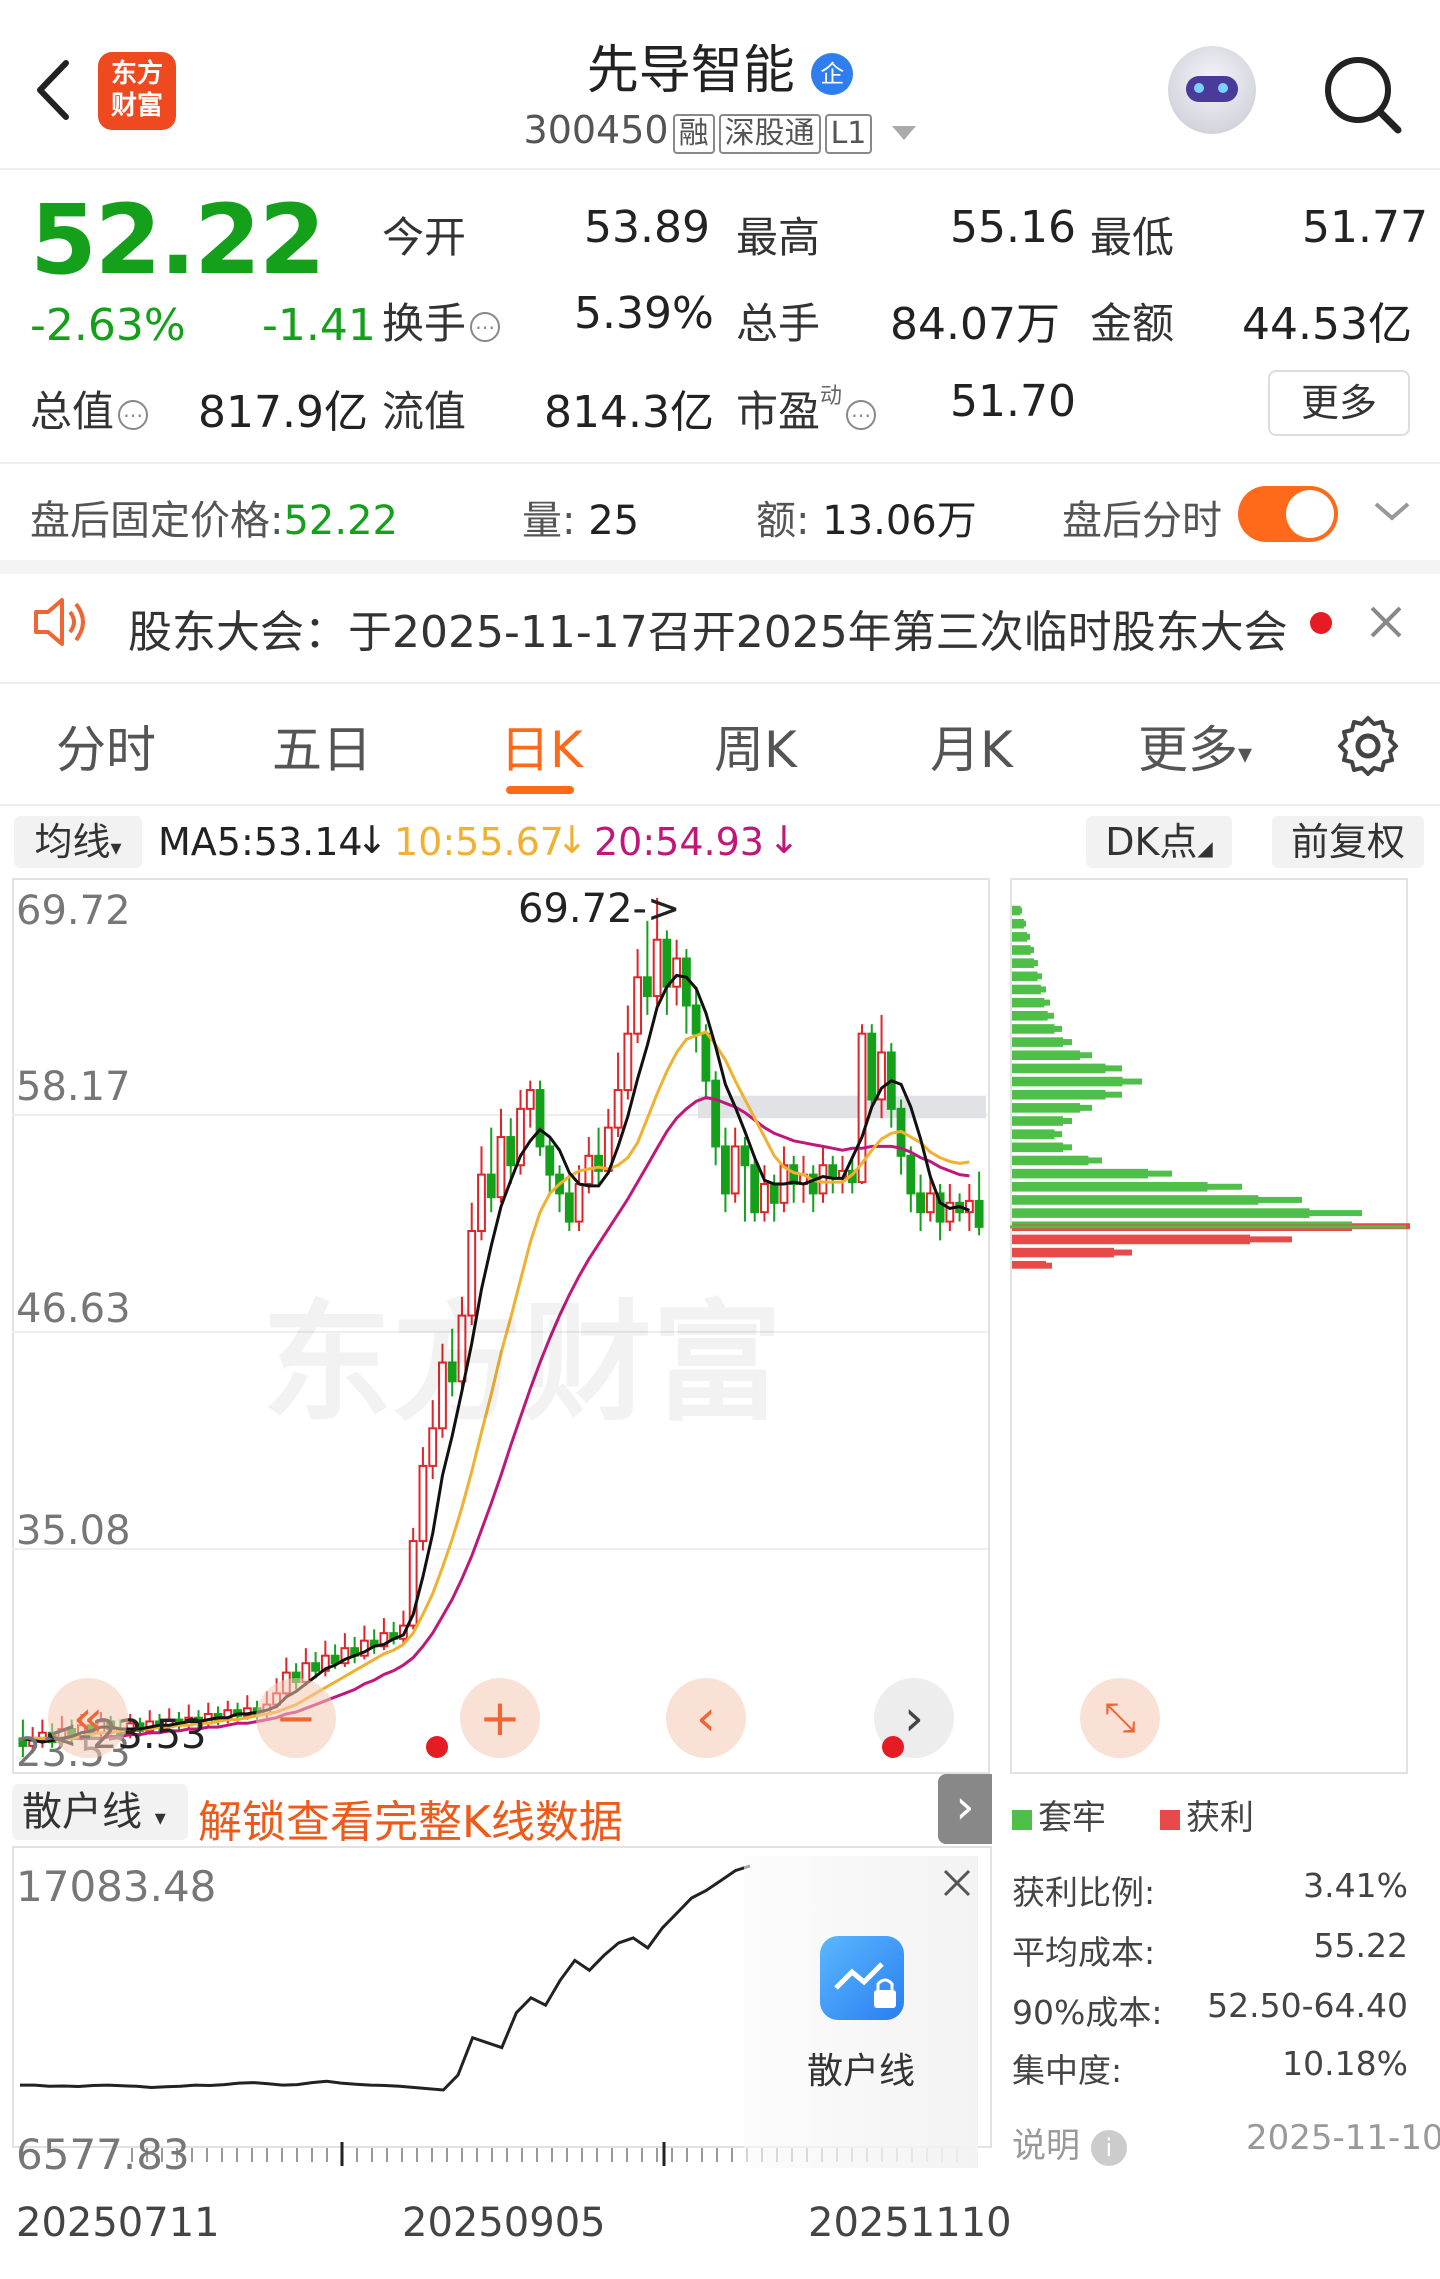 This screenshot has width=1440, height=2279. I want to click on retail-locked-overlay: 散户线, so click(861, 2012).